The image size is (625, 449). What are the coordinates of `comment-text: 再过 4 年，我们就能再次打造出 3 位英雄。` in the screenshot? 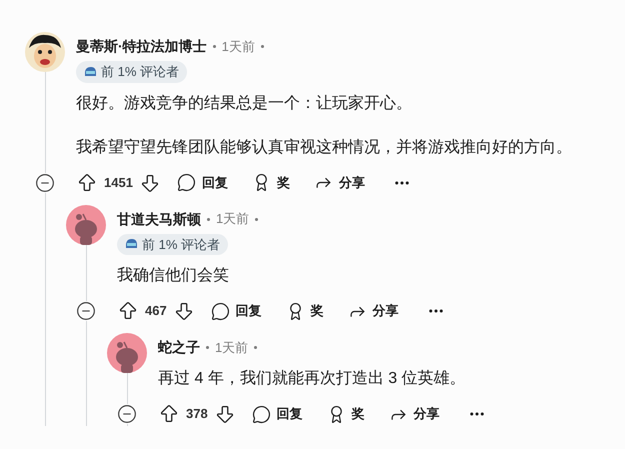 It's located at (312, 378).